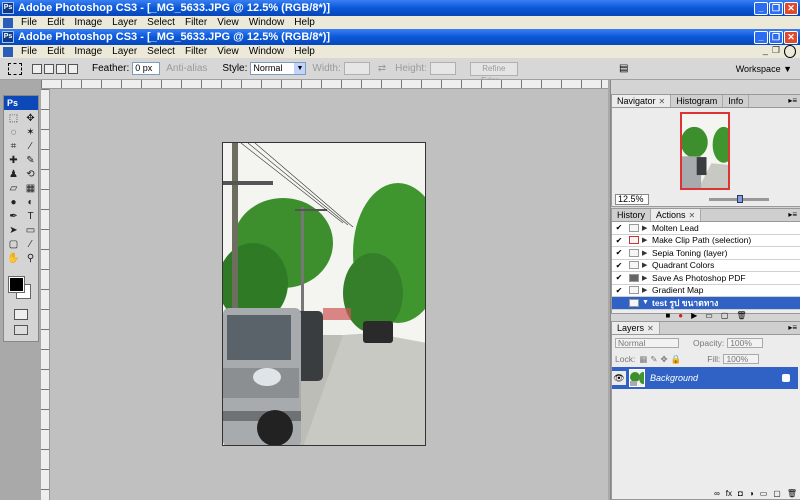 This screenshot has width=800, height=500. I want to click on intersect-selection-icon, so click(73, 68).